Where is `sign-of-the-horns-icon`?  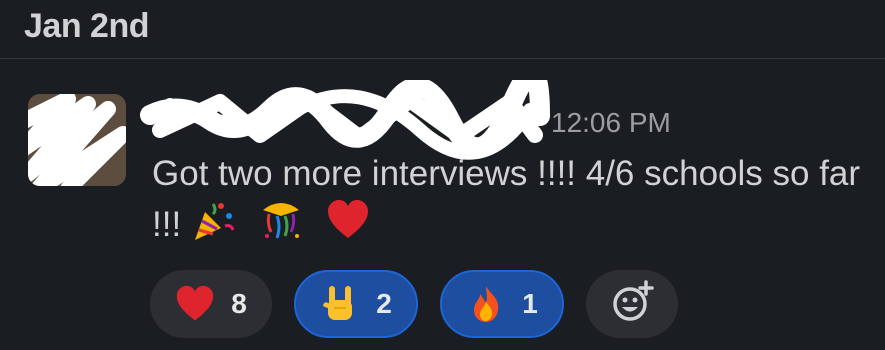 sign-of-the-horns-icon is located at coordinates (340, 304).